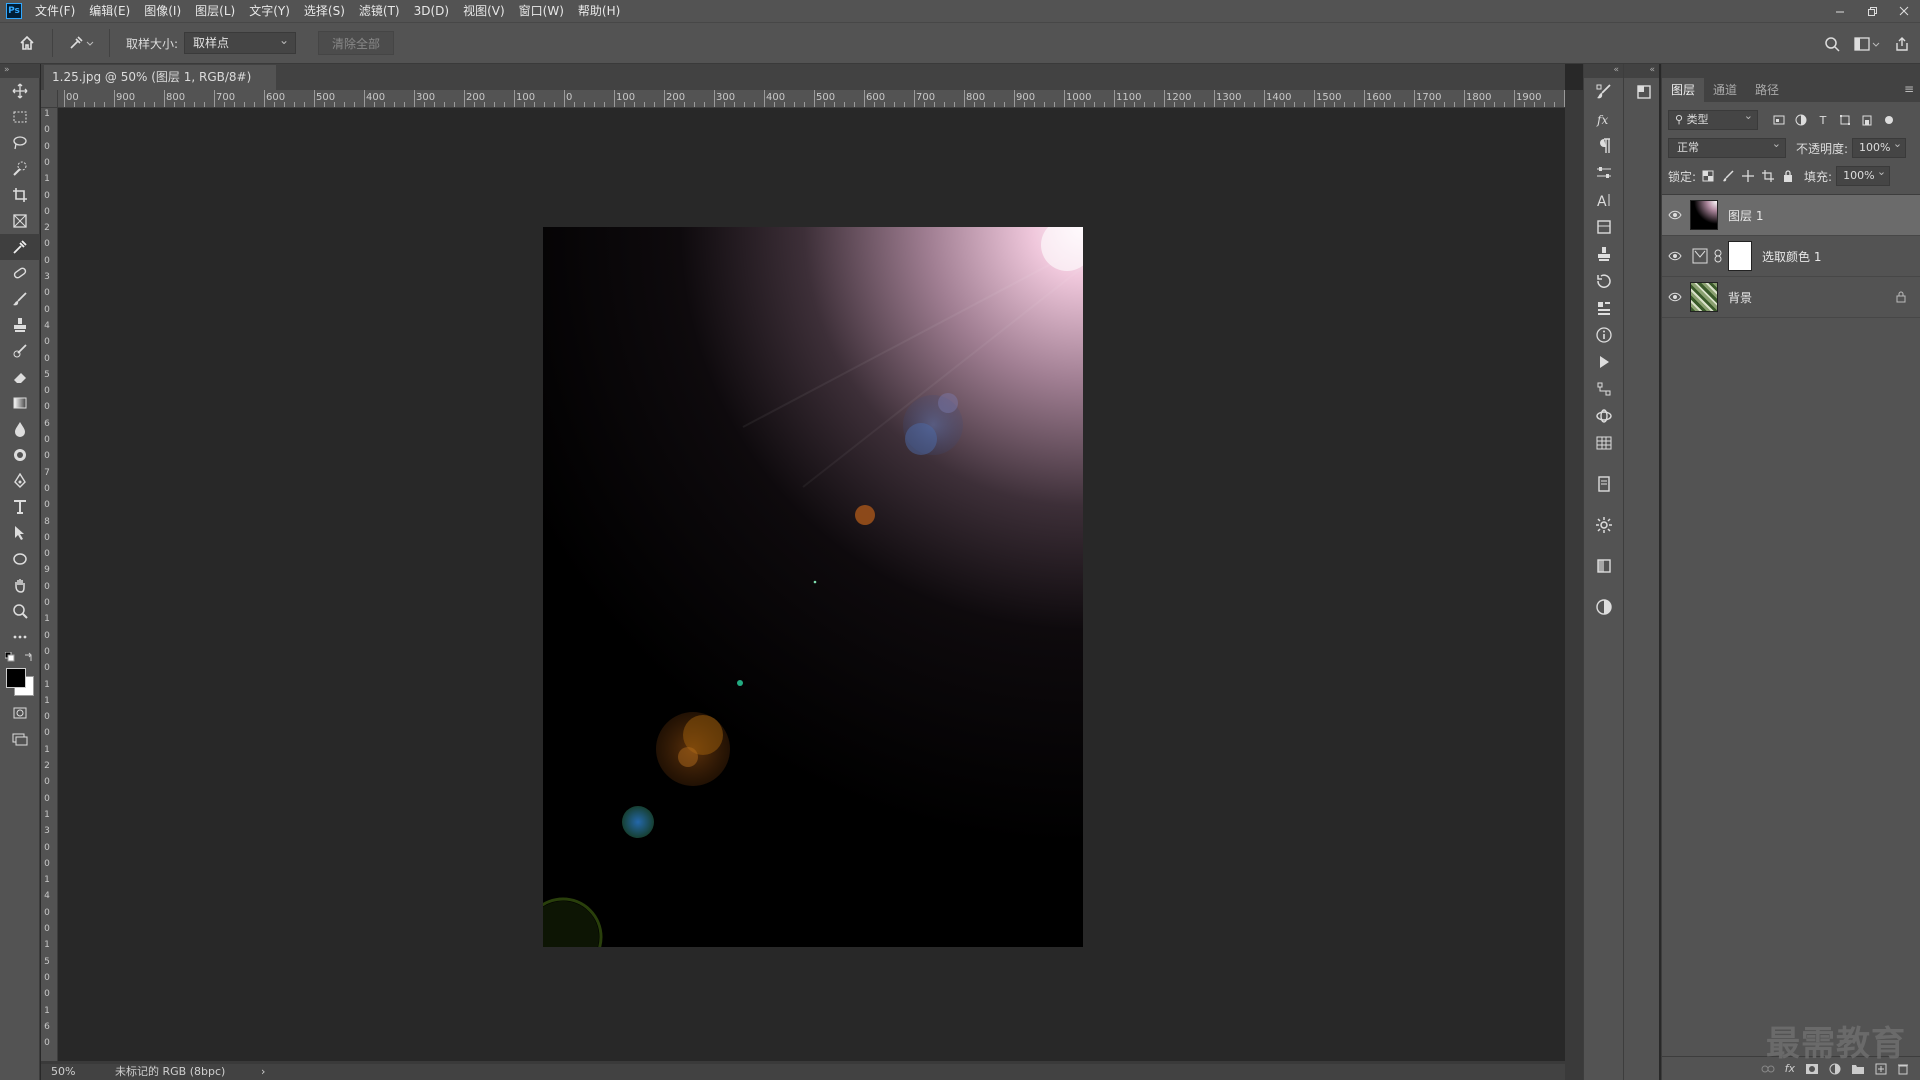 This screenshot has height=1080, width=1920. Describe the element at coordinates (1604, 307) in the screenshot. I see `properties-icon` at that location.